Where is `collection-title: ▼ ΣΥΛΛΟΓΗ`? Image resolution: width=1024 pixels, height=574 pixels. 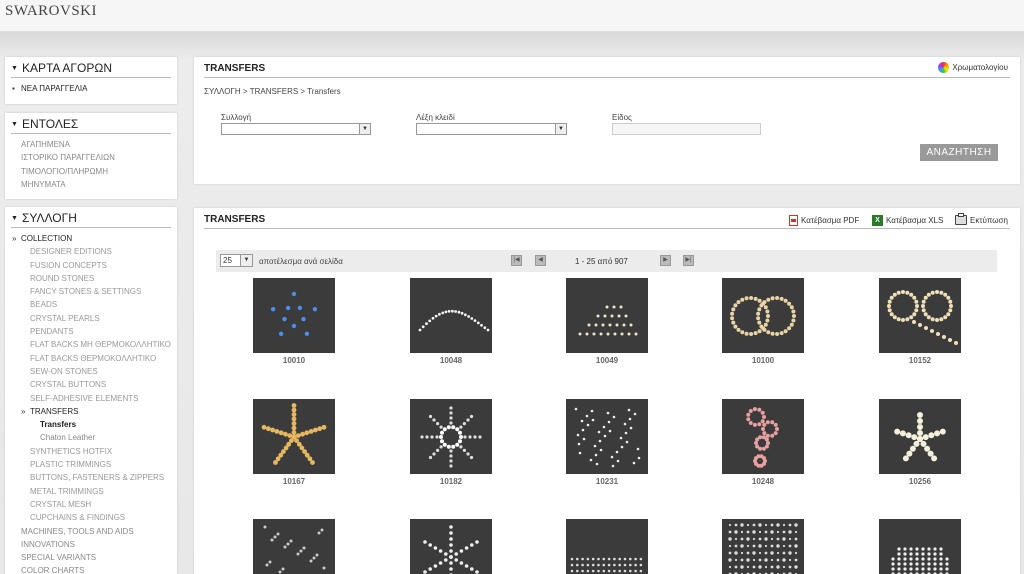
collection-title: ▼ ΣΥΛΛΟΓΗ is located at coordinates (91, 217).